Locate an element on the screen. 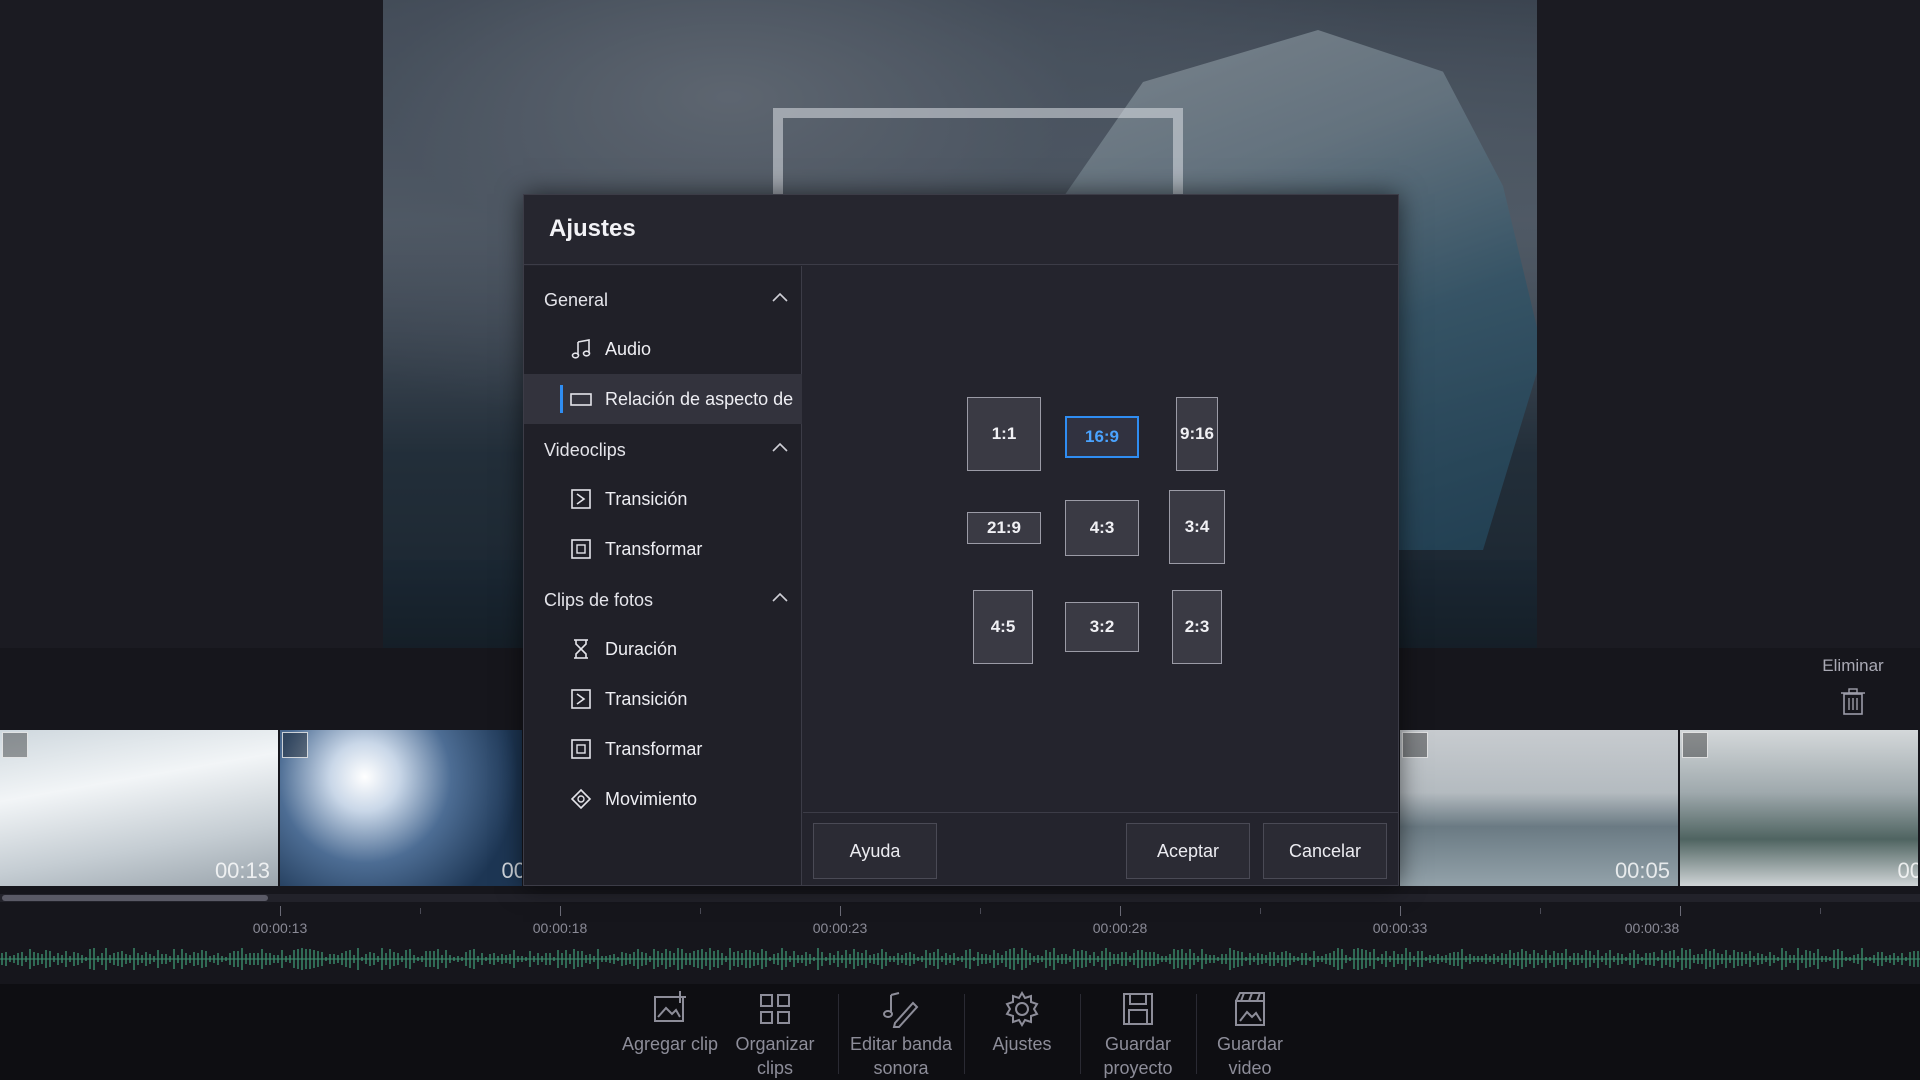  clip-duration: 00:05 is located at coordinates (1642, 870).